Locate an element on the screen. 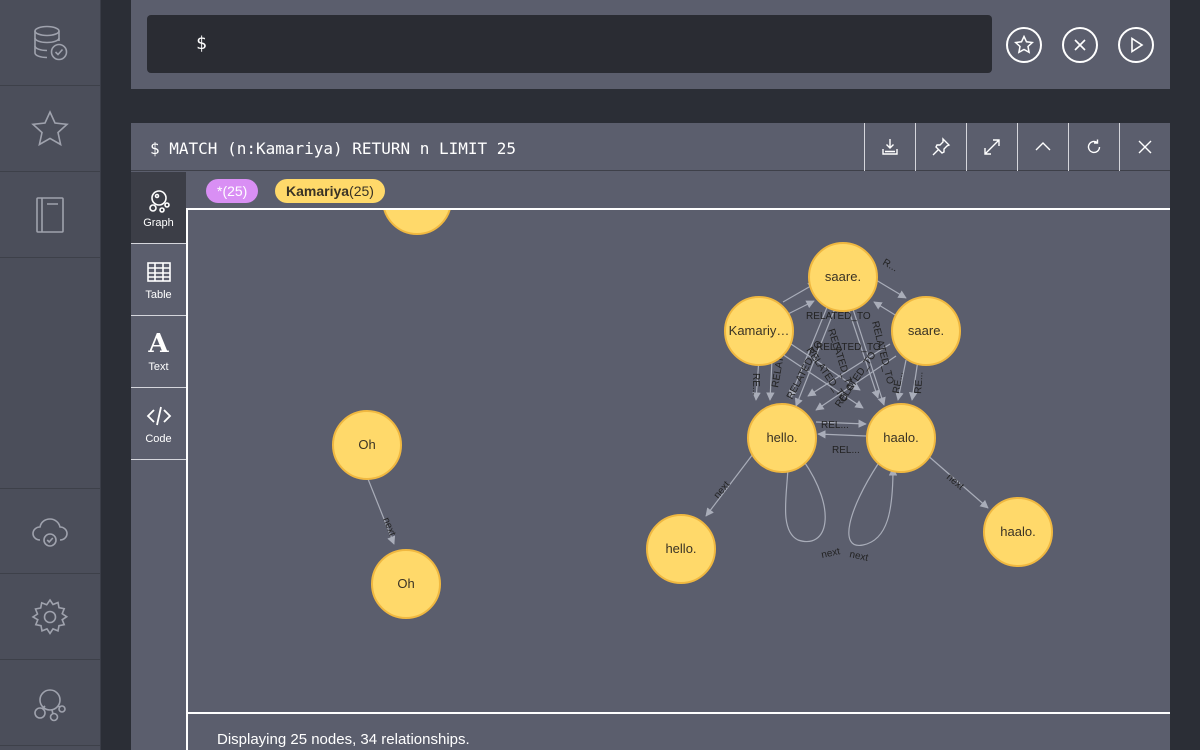 The width and height of the screenshot is (1200, 750). legend-label-count: (25) is located at coordinates (361, 191).